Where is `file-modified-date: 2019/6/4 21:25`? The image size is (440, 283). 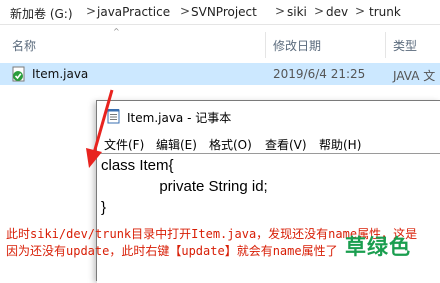
file-modified-date: 2019/6/4 21:25 is located at coordinates (319, 74).